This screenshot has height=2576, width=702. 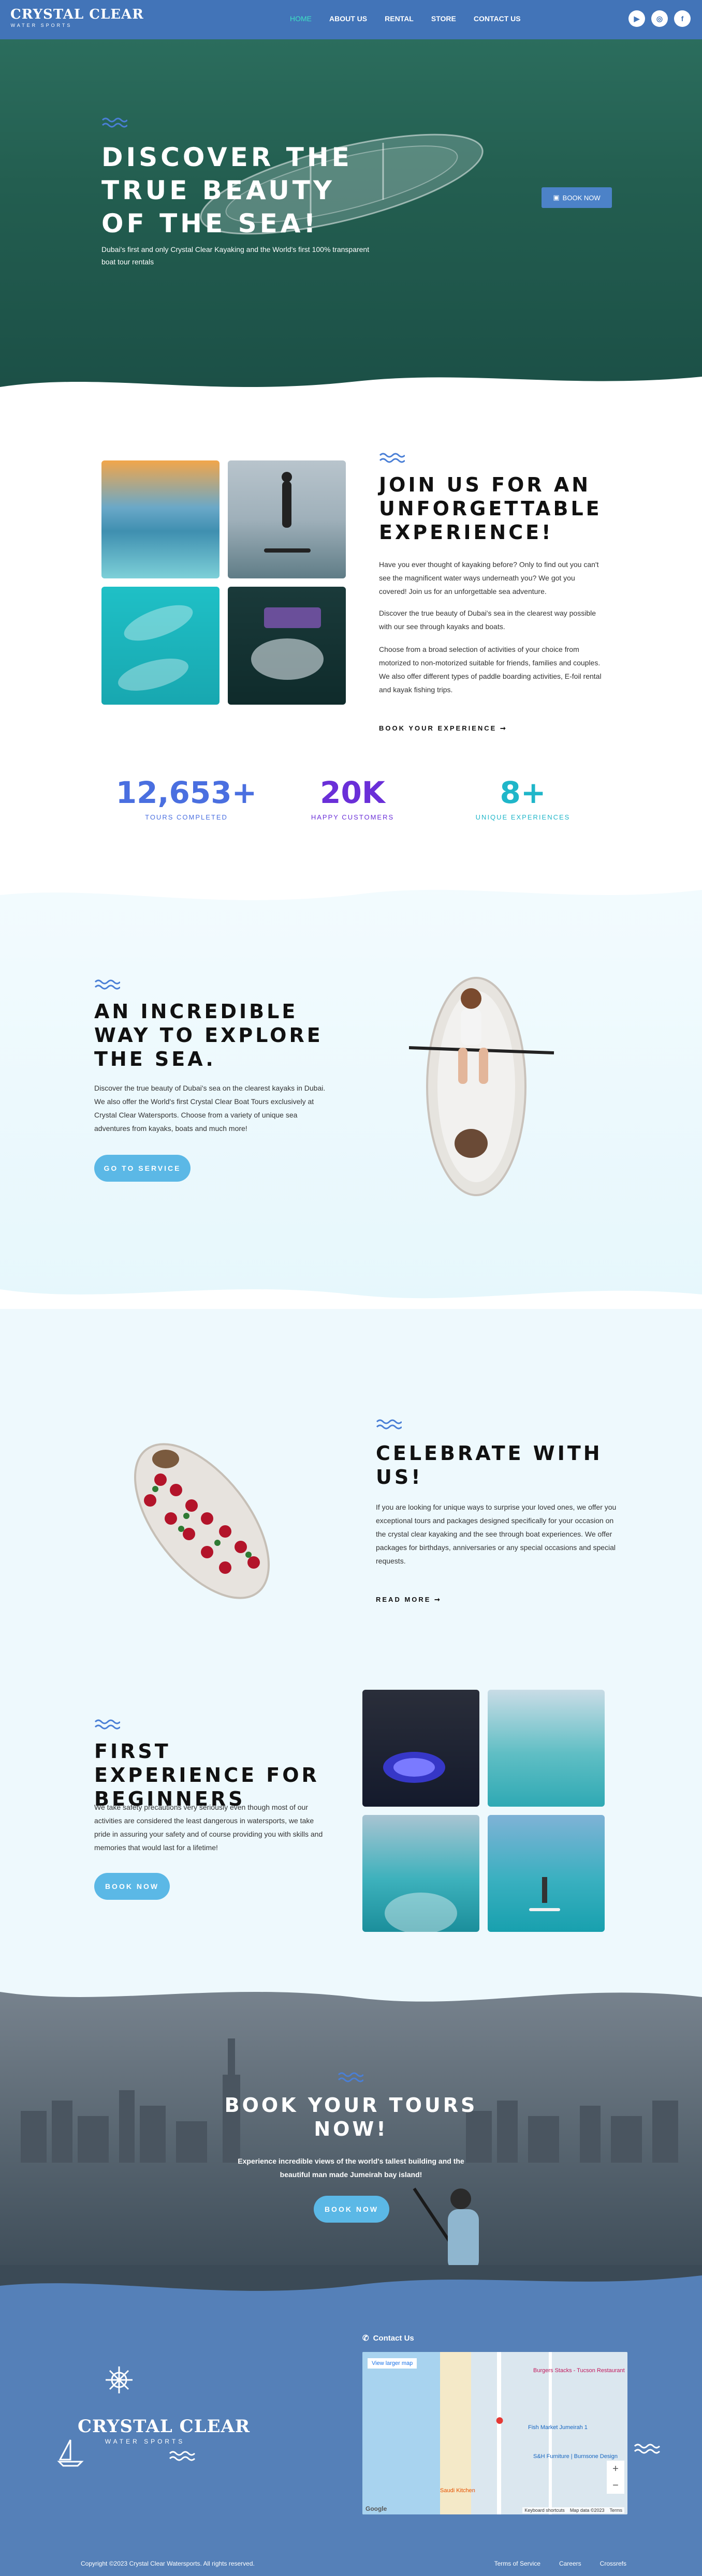 I want to click on main-menu: HOME ABOUT US RENTAL STORE CONTACT US, so click(x=405, y=18).